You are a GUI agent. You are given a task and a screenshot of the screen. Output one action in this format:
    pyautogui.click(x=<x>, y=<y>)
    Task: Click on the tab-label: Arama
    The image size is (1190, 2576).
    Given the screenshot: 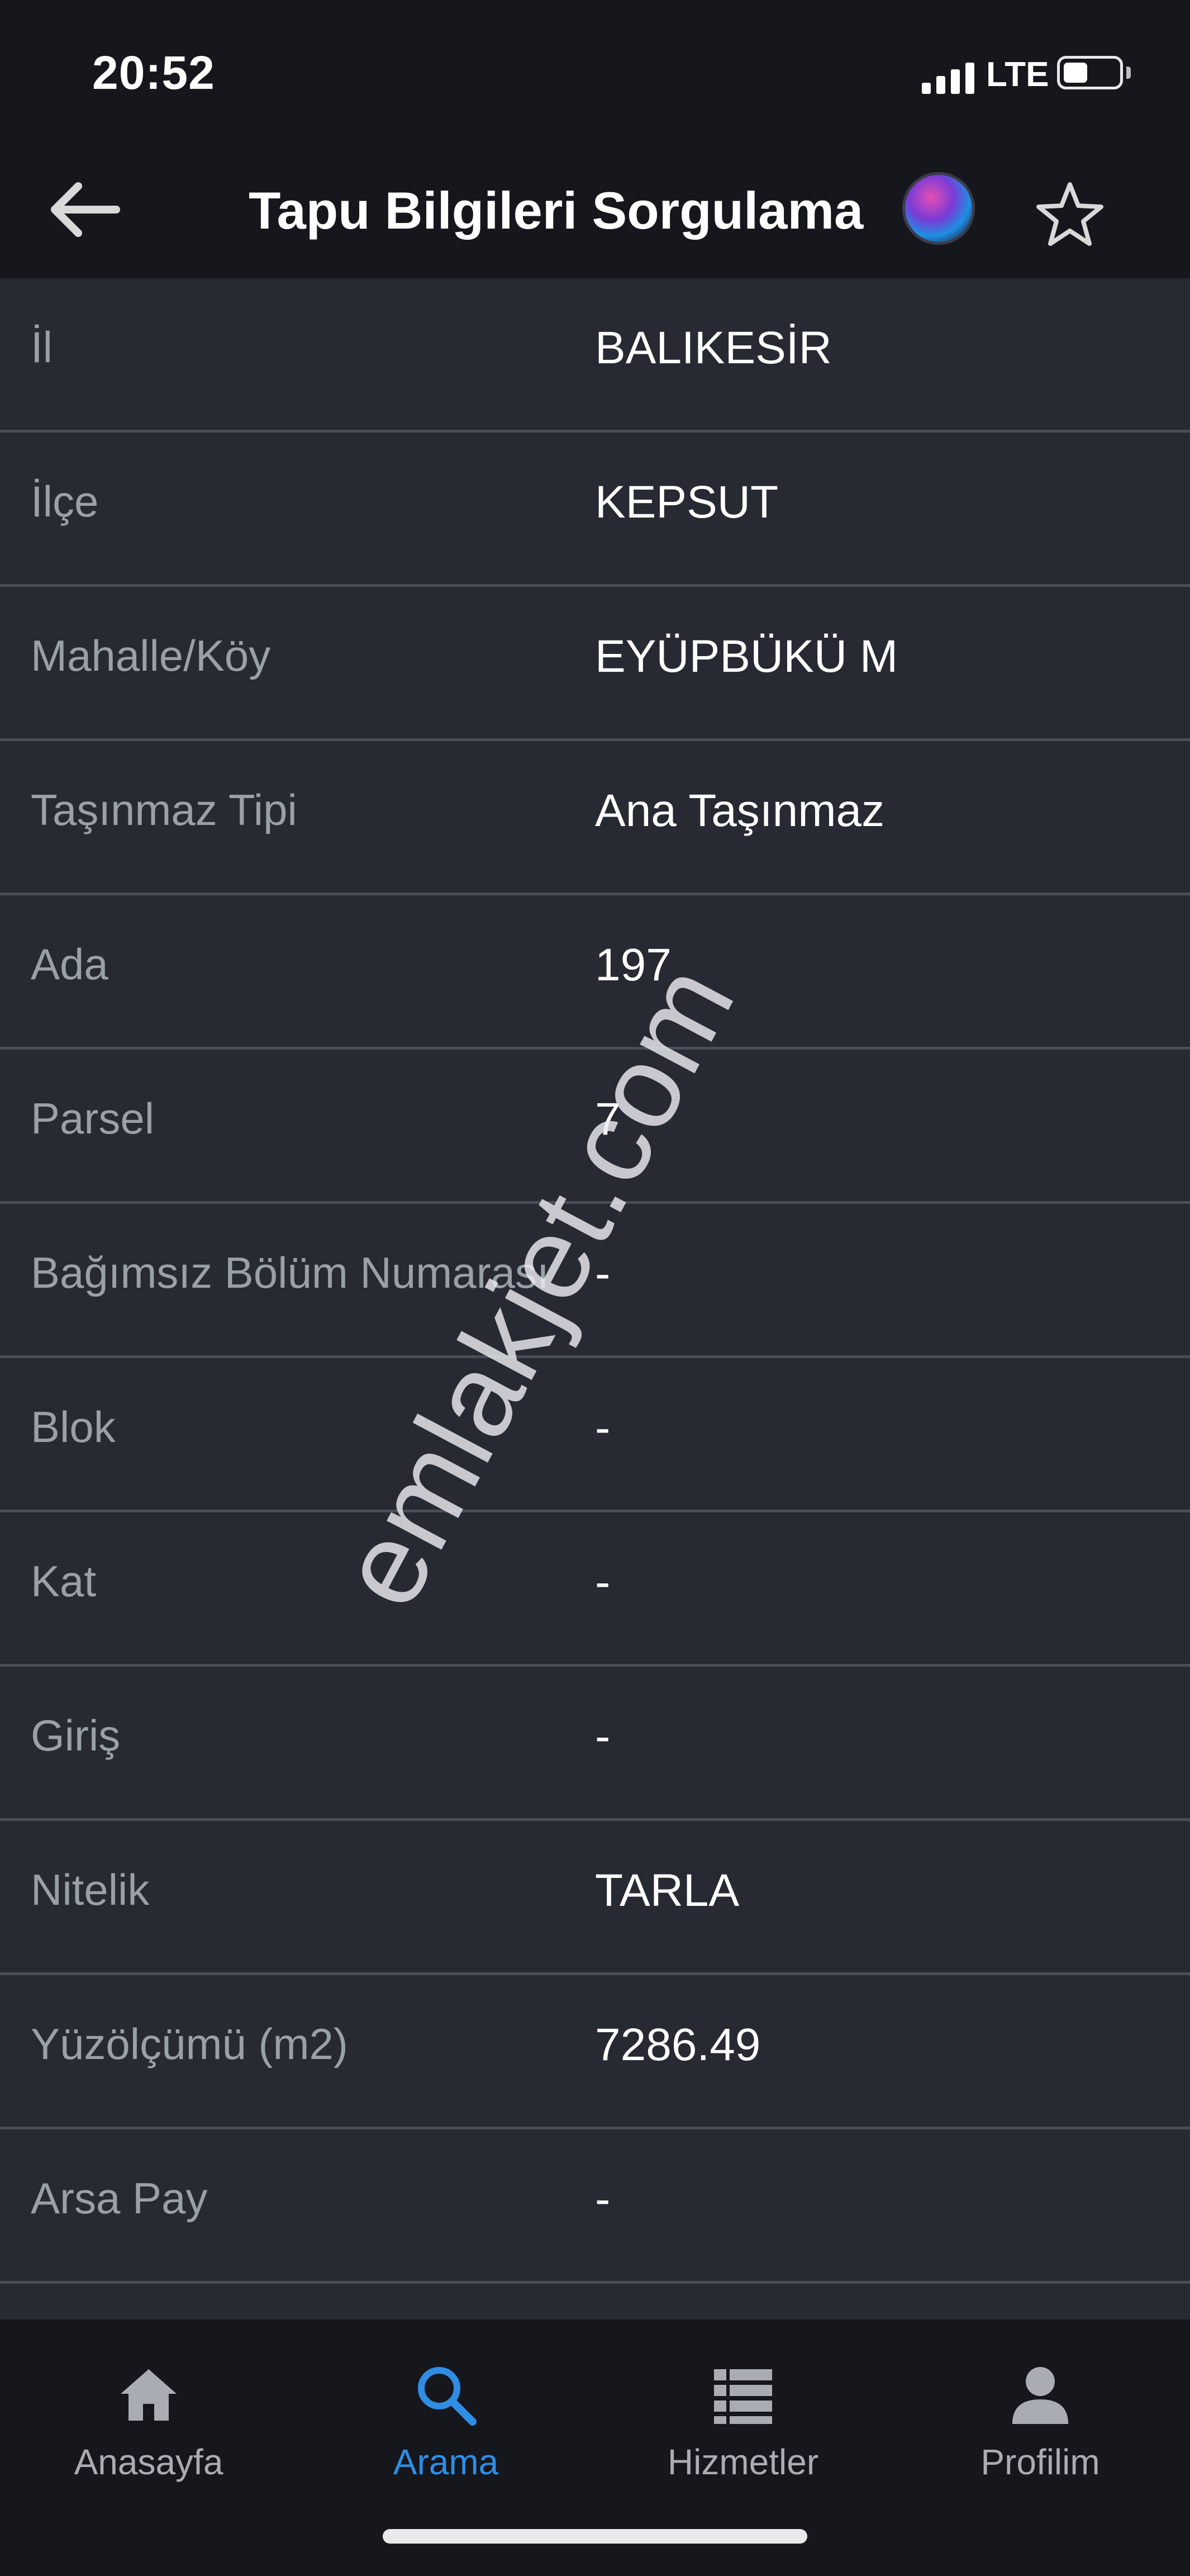 What is the action you would take?
    pyautogui.click(x=446, y=2462)
    